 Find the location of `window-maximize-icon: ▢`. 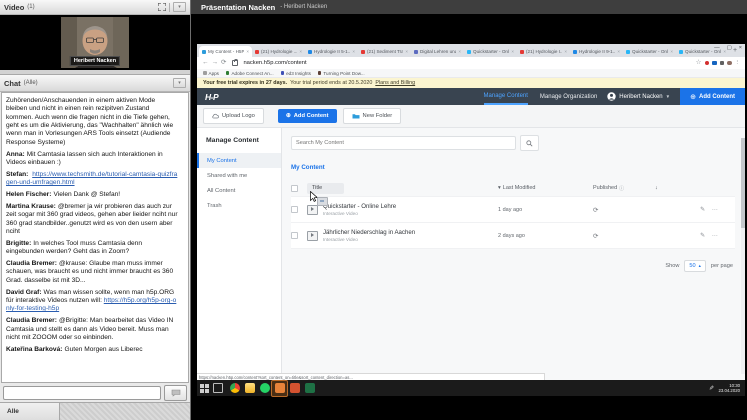

window-maximize-icon: ▢ is located at coordinates (729, 48).